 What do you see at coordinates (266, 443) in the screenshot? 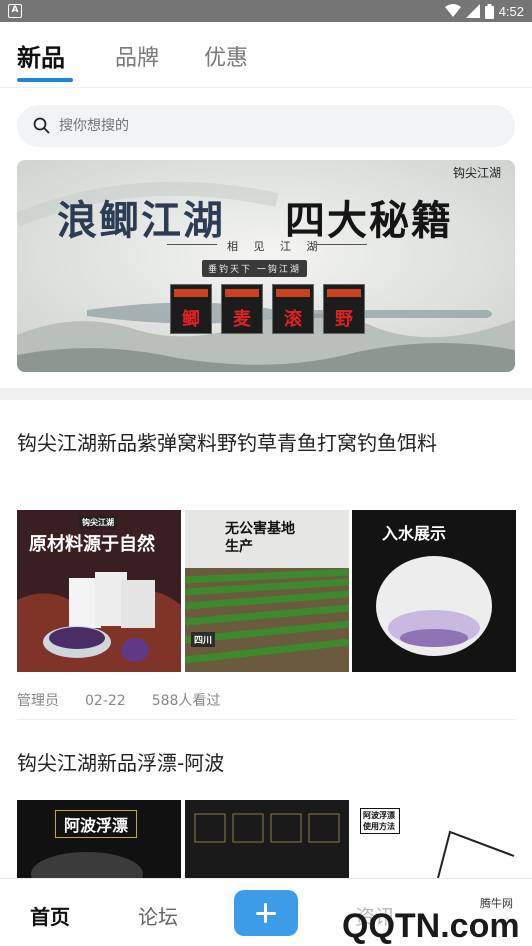
I see `post-title: 钩尖江湖新品紫弹窝料野钓草青鱼打窝钓鱼饵料` at bounding box center [266, 443].